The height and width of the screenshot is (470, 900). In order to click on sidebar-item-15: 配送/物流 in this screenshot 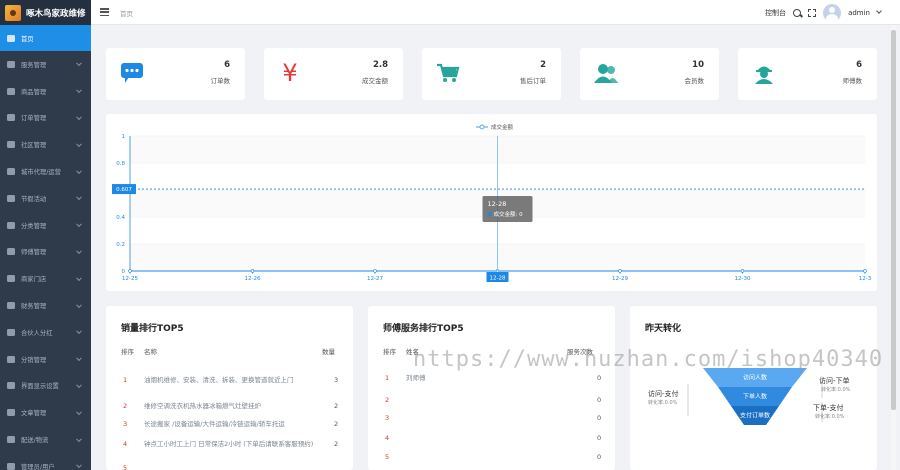, I will do `click(45, 439)`.